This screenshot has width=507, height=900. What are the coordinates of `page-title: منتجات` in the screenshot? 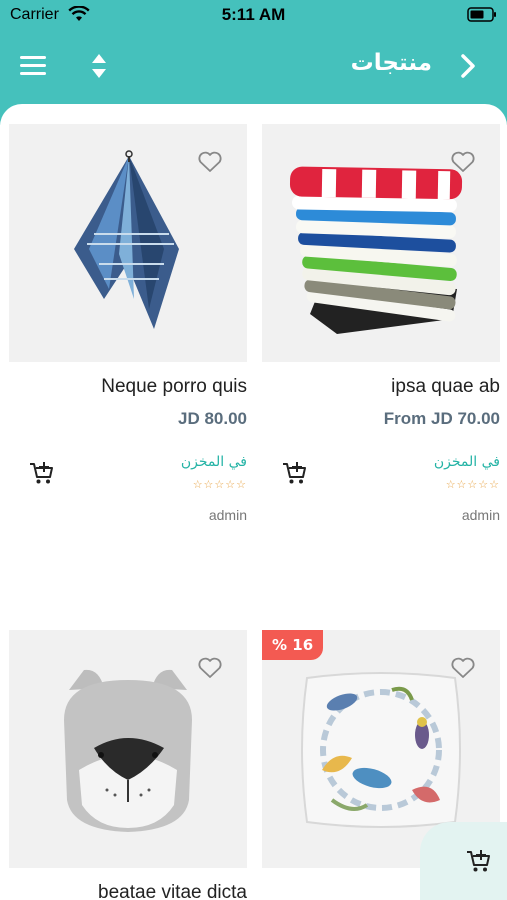 It's located at (391, 63).